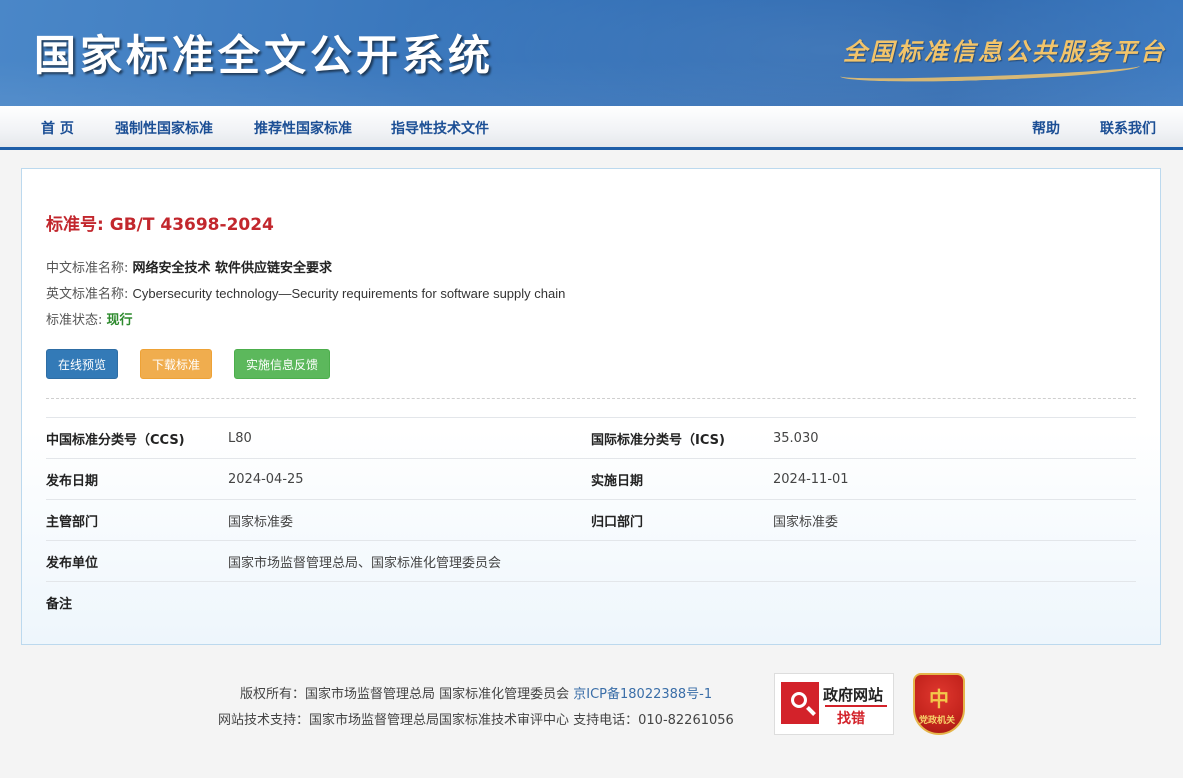  What do you see at coordinates (682, 438) in the screenshot?
I see `ics-label: 国际标准分类号（ICS)` at bounding box center [682, 438].